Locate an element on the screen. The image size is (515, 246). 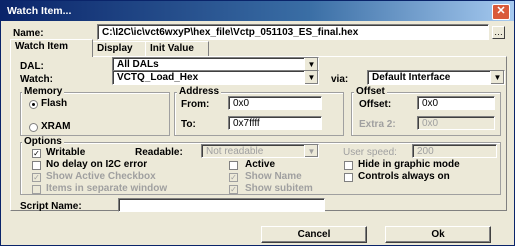
via-select-value: Default Interface is located at coordinates (436, 77).